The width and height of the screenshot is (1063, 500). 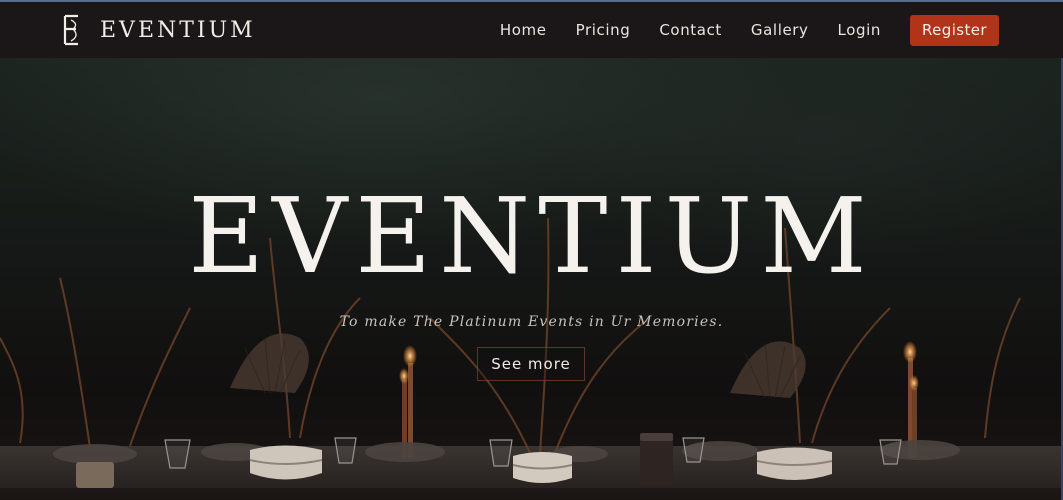 I want to click on see-more-button: See more, so click(x=531, y=364).